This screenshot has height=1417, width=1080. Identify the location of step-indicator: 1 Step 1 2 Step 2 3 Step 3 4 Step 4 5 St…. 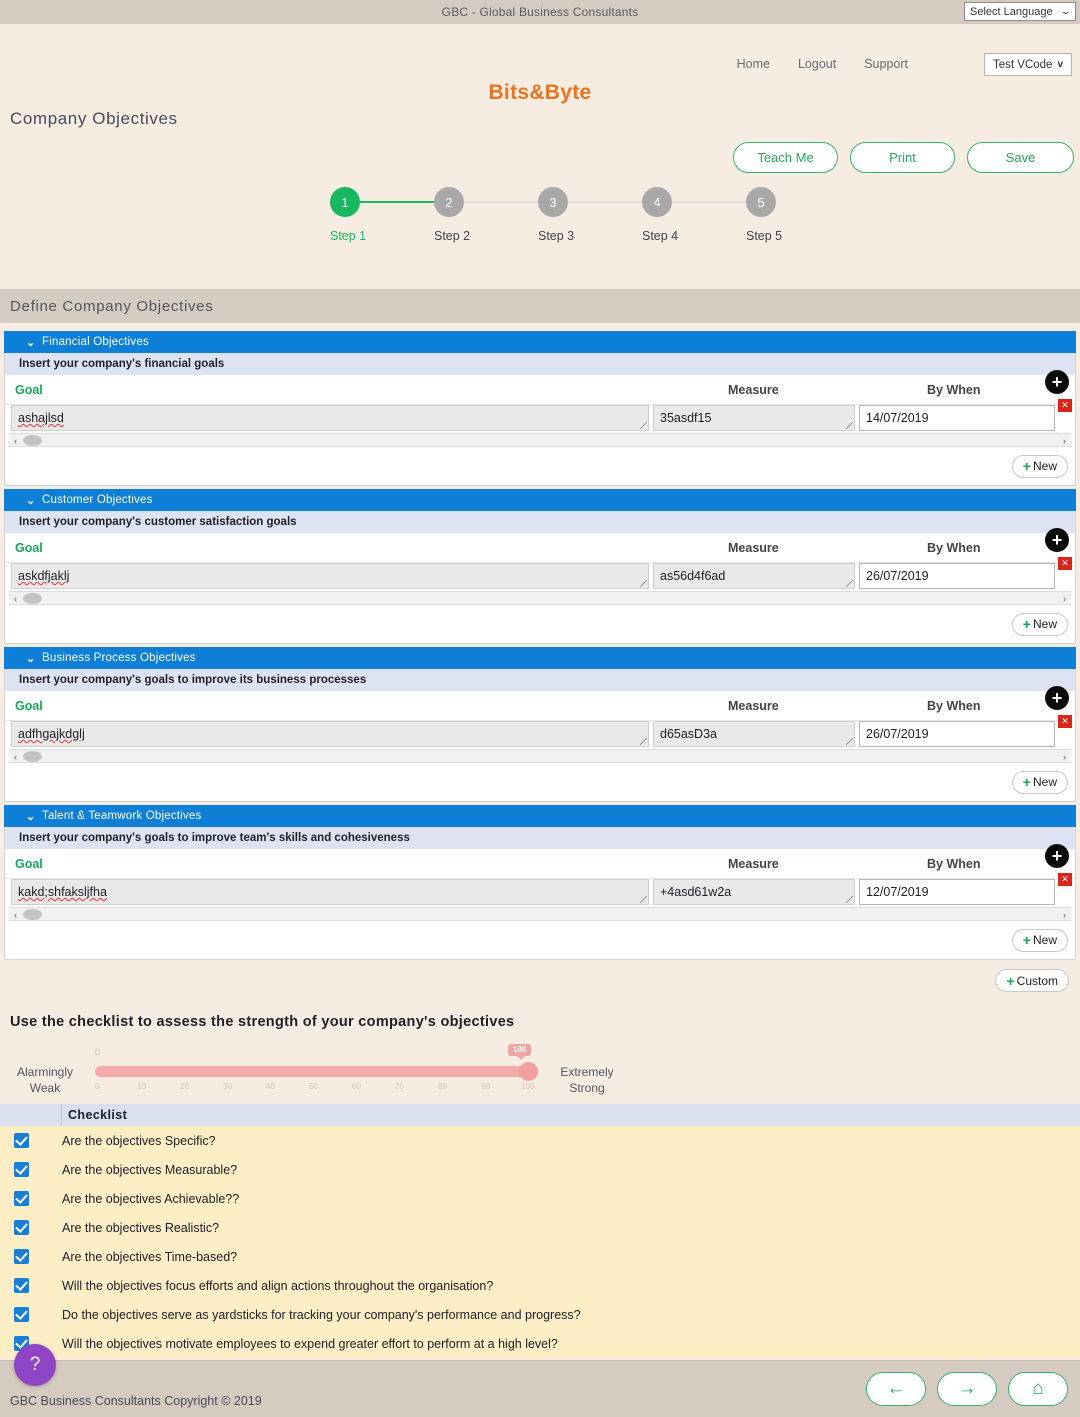
(540, 229).